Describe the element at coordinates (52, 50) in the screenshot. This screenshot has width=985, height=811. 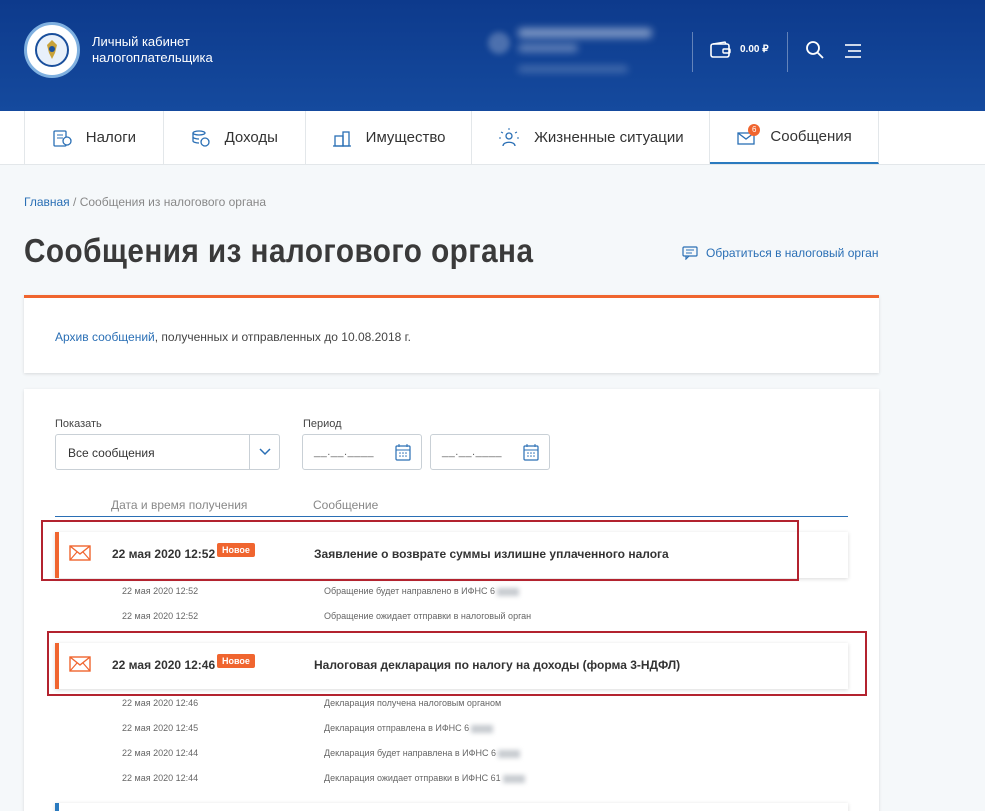
I see `fns-logo` at that location.